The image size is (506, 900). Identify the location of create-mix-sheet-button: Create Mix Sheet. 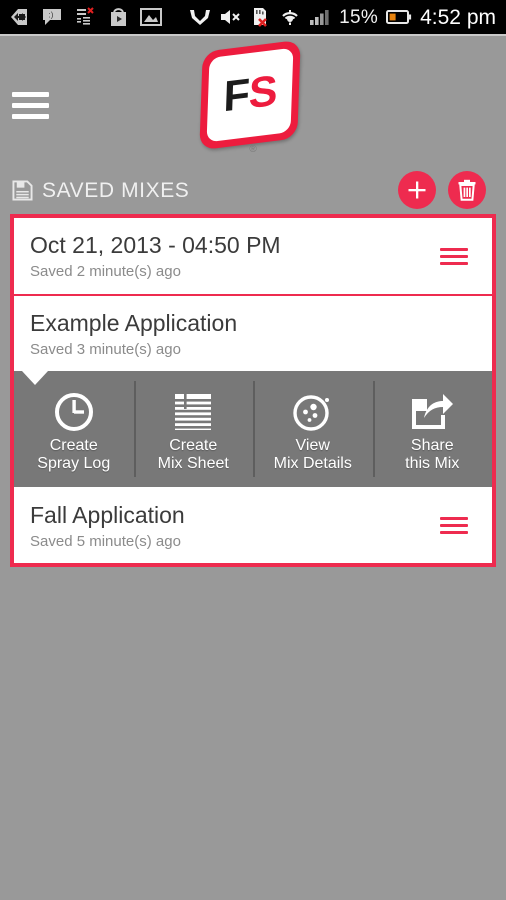
(193, 429).